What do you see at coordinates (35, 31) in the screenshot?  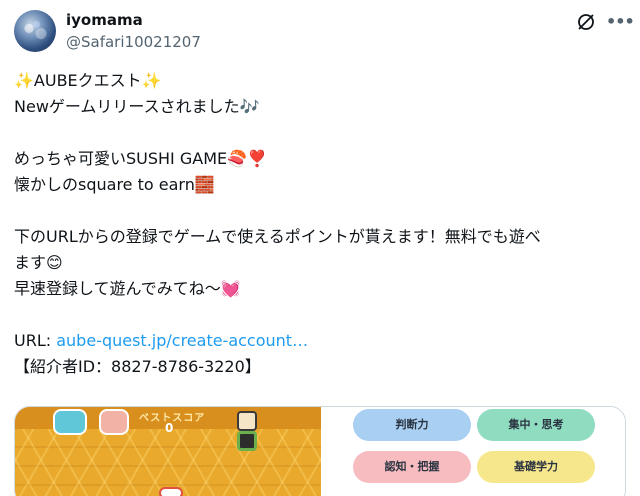 I see `avatar` at bounding box center [35, 31].